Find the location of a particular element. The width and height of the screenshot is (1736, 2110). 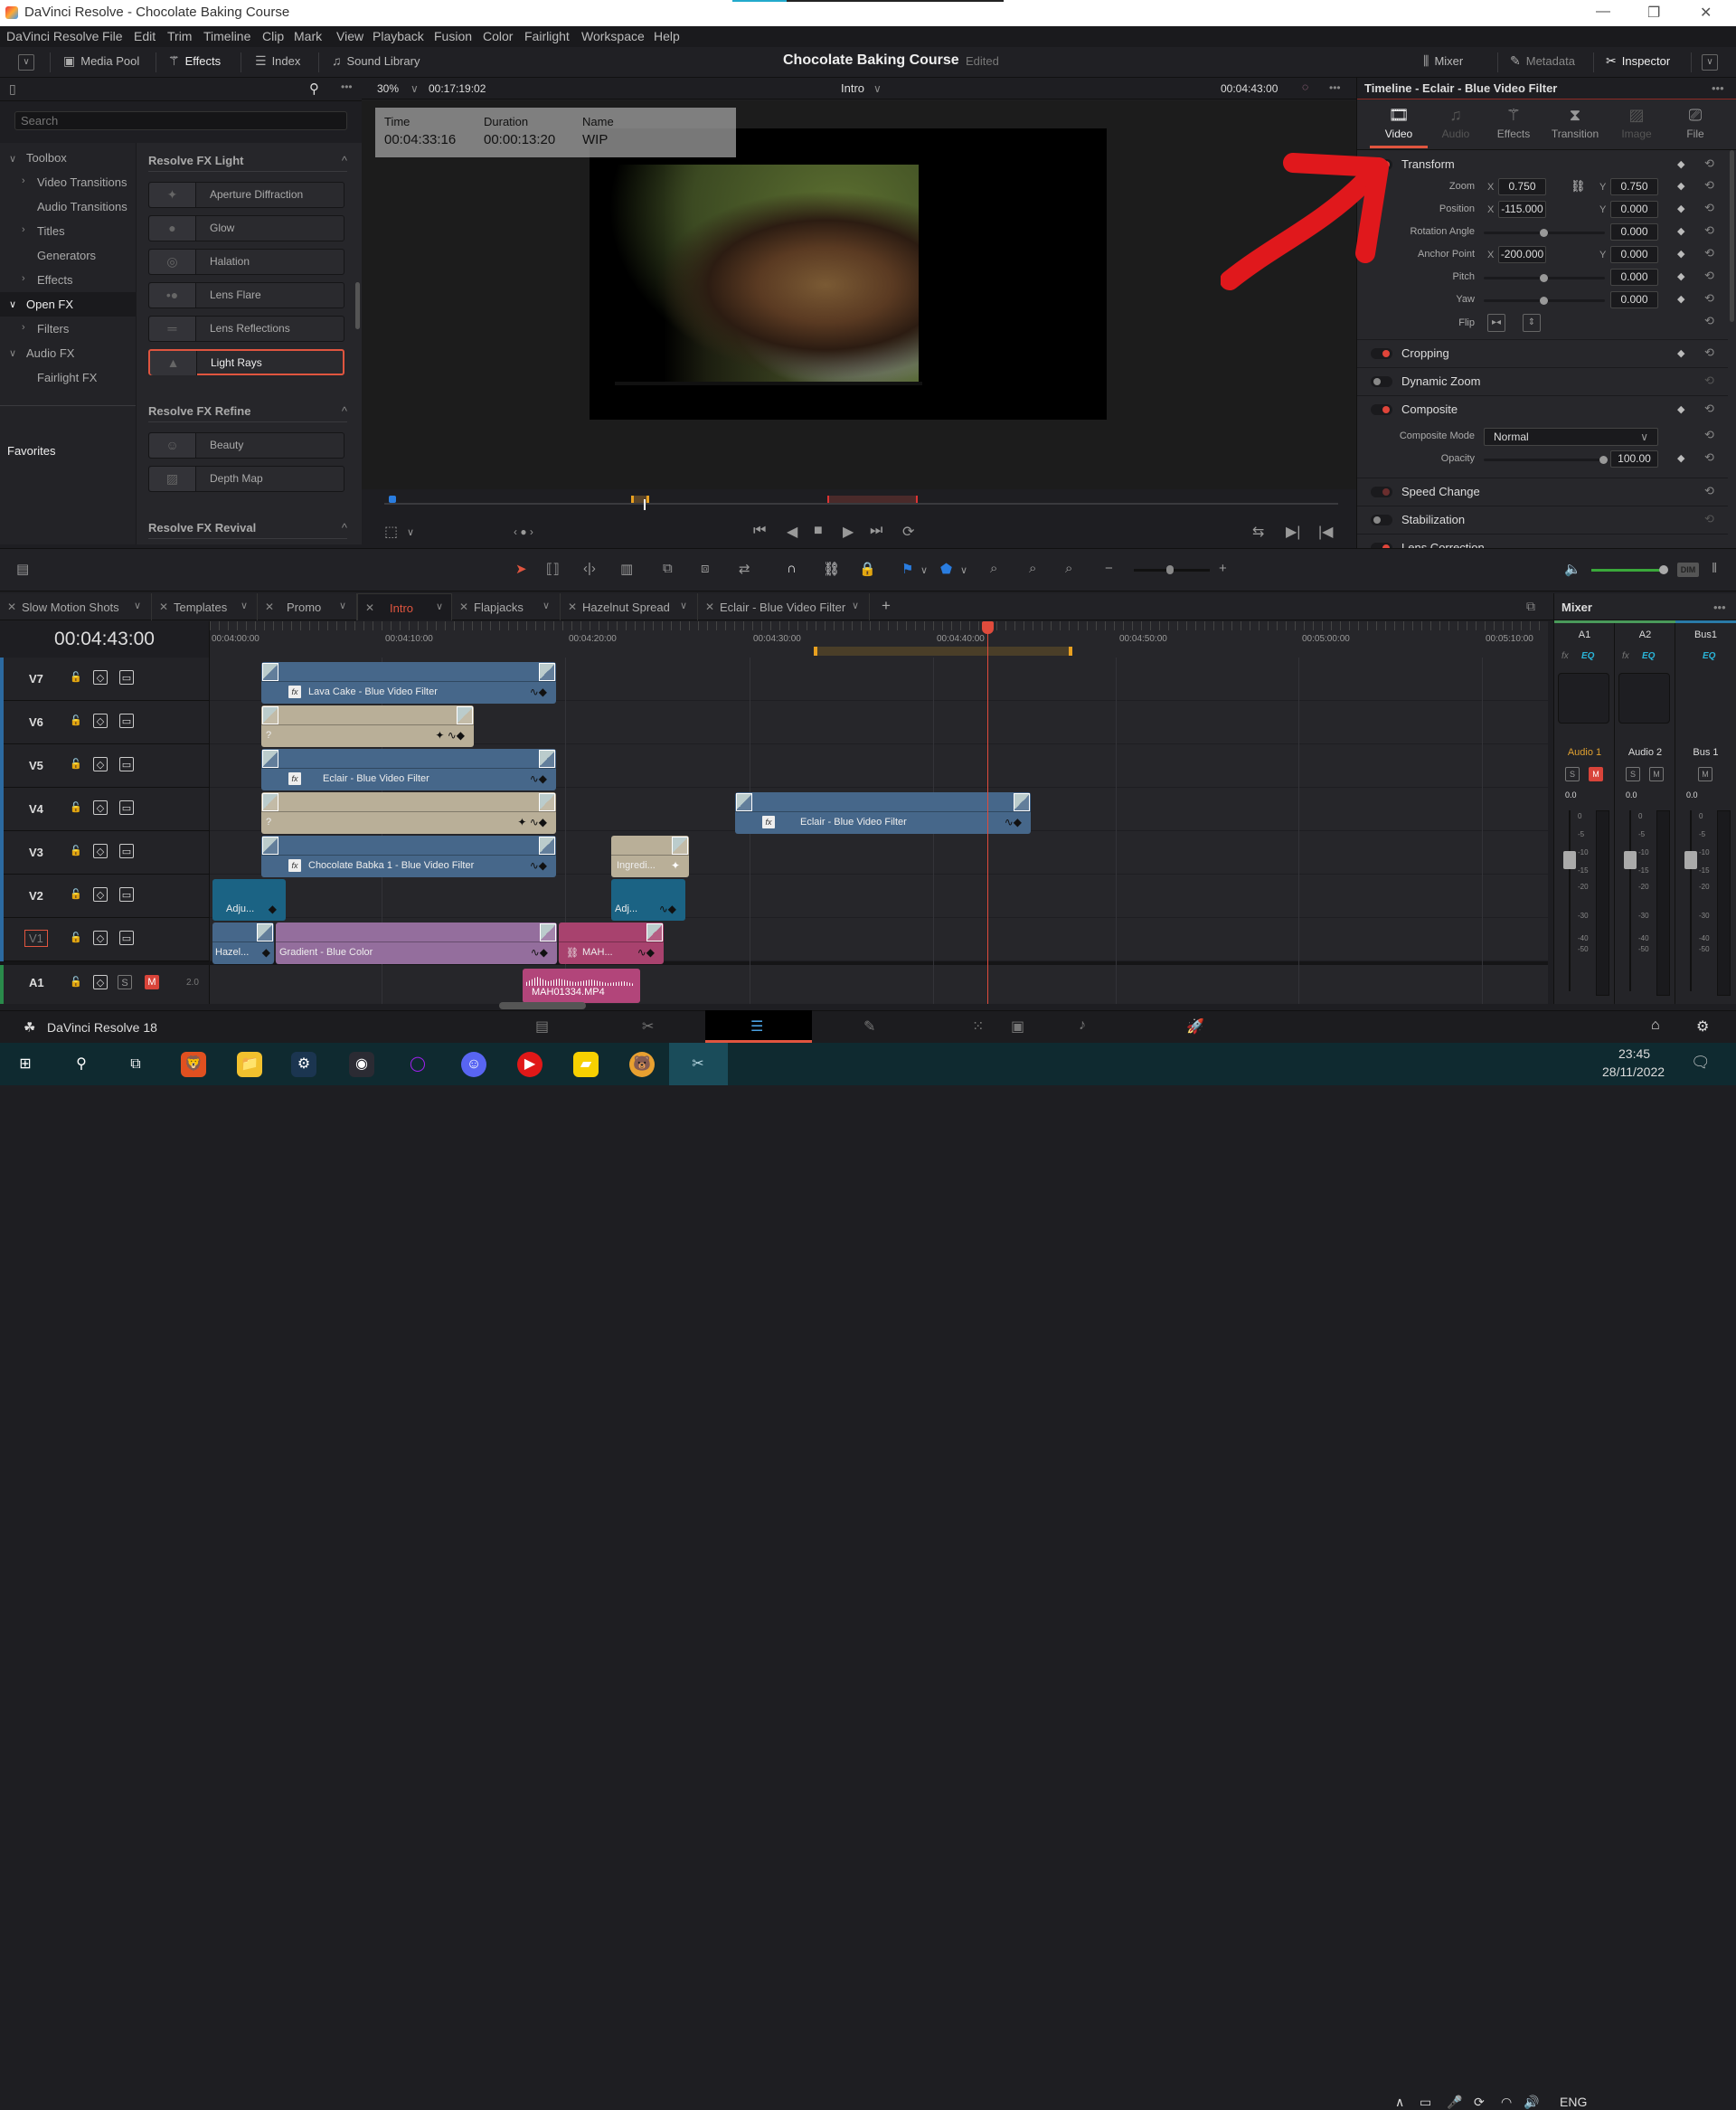

insert-clip-icon: ⧉ is located at coordinates (668, 568).